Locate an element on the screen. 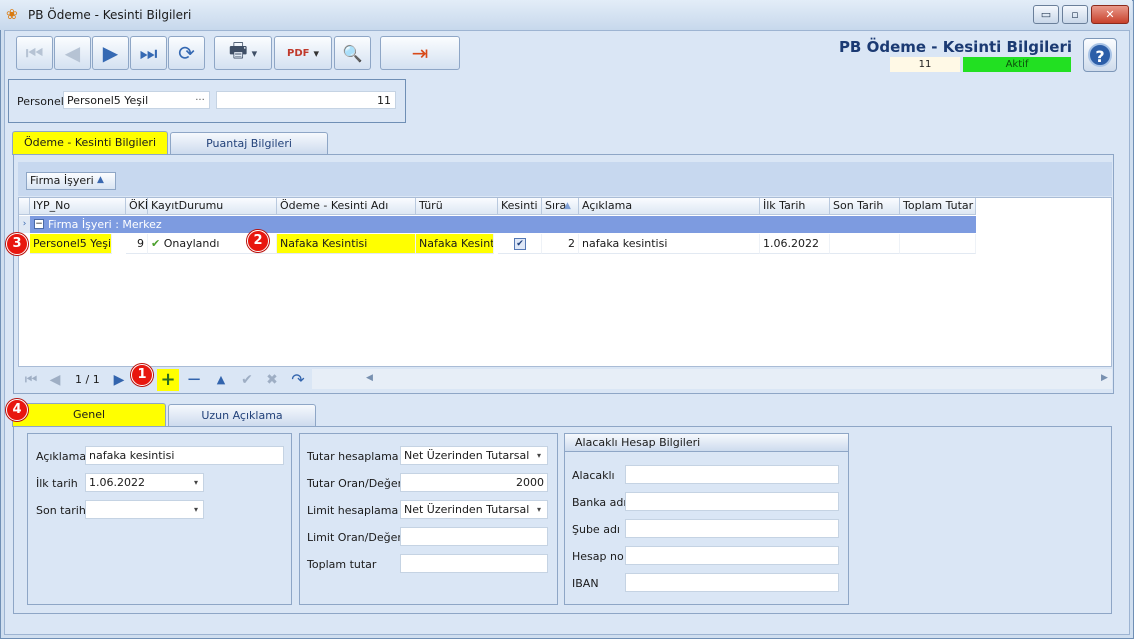 Image resolution: width=1134 pixels, height=639 pixels. pdf-icon: PDF is located at coordinates (298, 53).